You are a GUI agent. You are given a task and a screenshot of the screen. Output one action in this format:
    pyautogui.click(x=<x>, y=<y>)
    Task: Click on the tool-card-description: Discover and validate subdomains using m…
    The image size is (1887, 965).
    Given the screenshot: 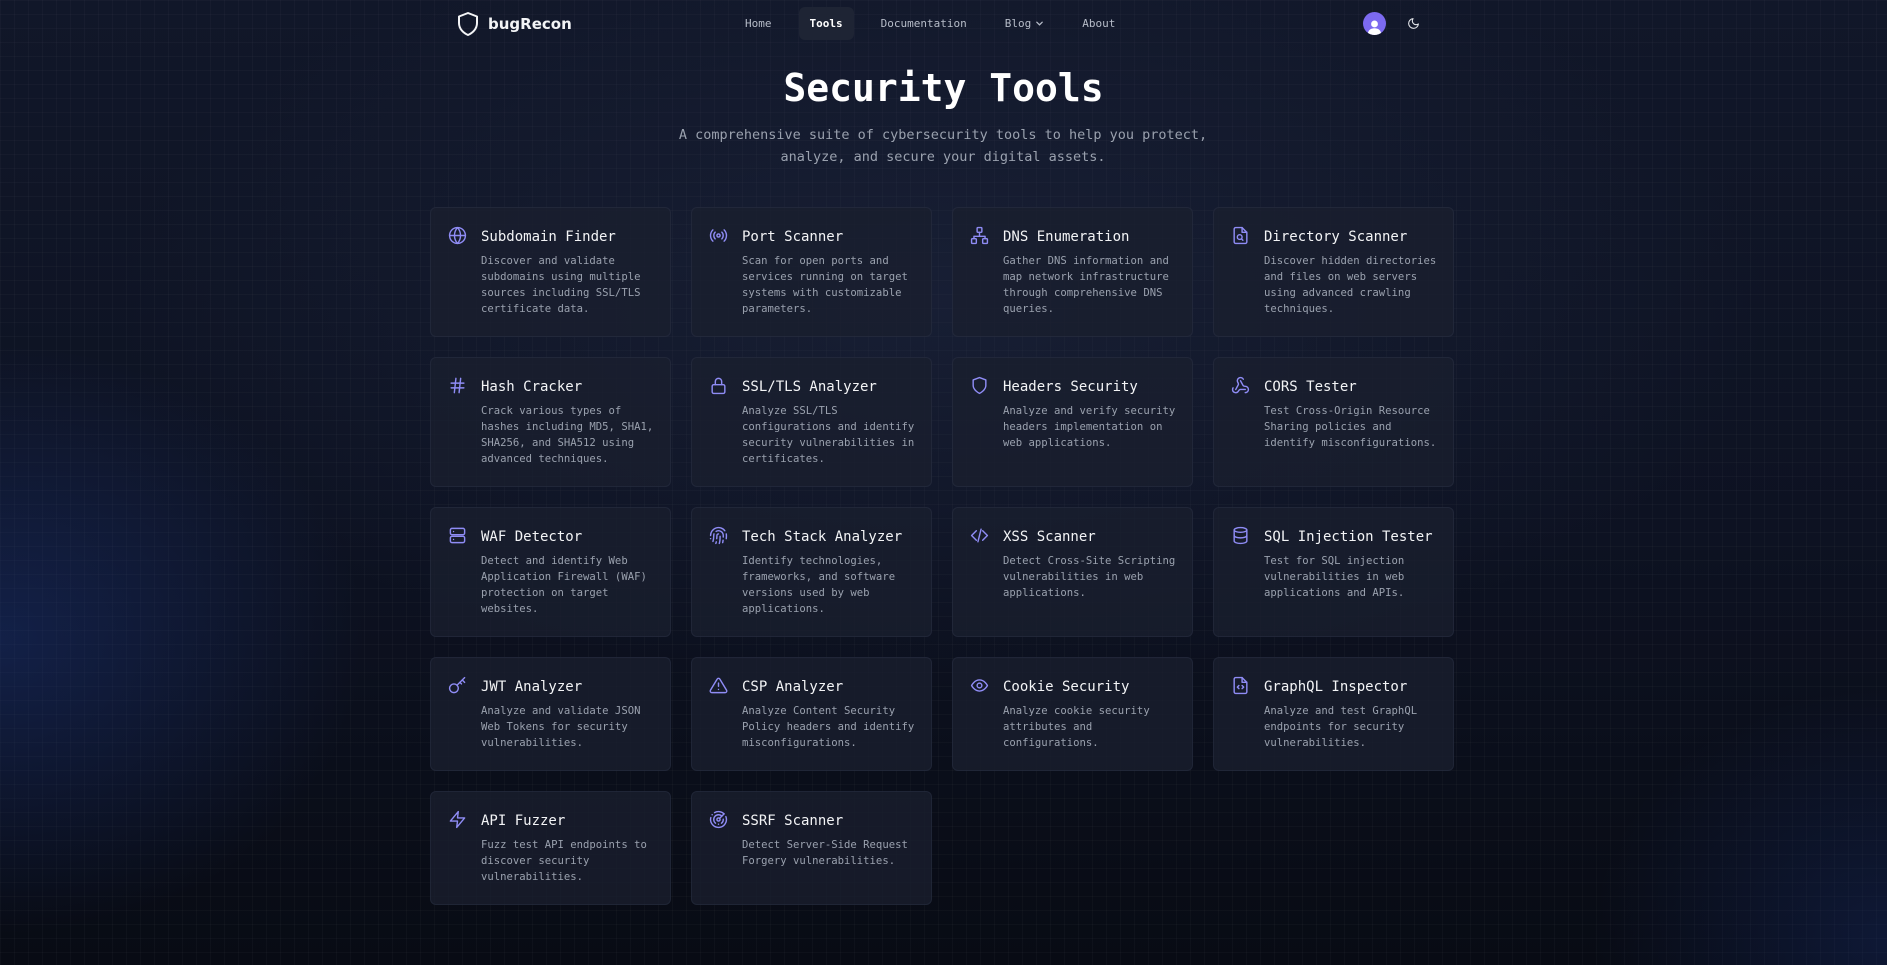 What is the action you would take?
    pyautogui.click(x=561, y=285)
    